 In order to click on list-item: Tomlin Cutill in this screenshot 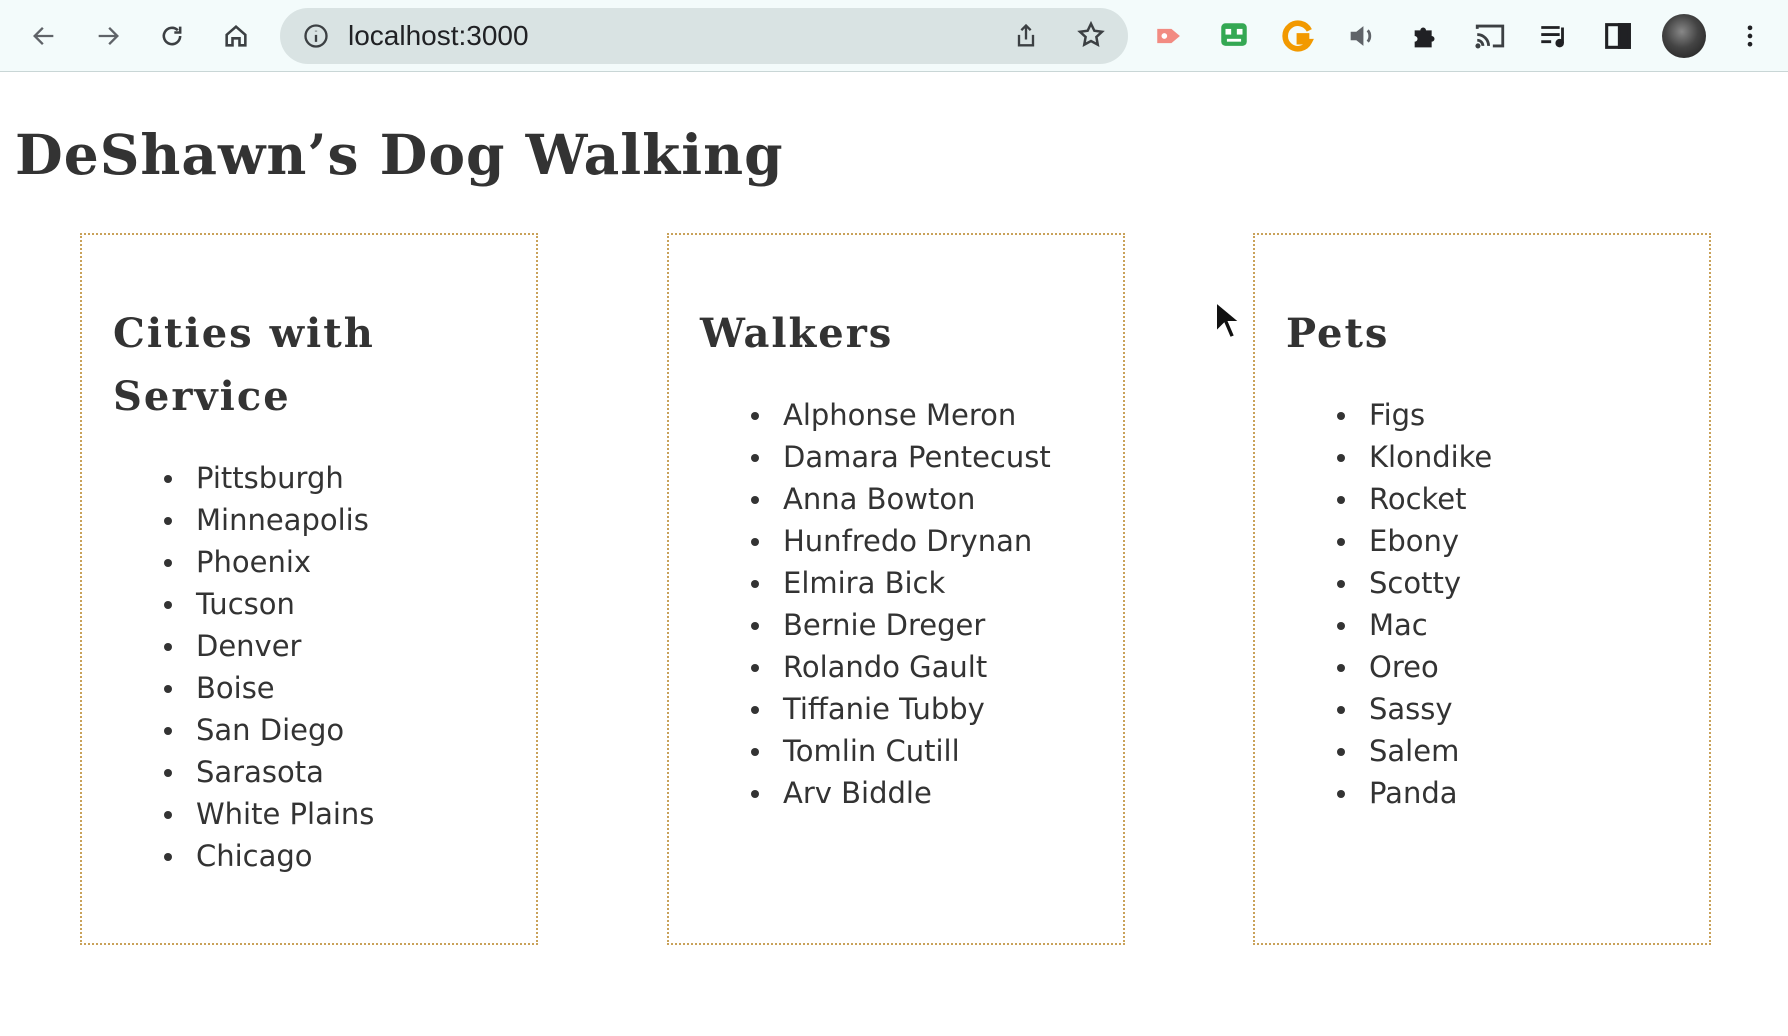, I will do `click(900, 751)`.